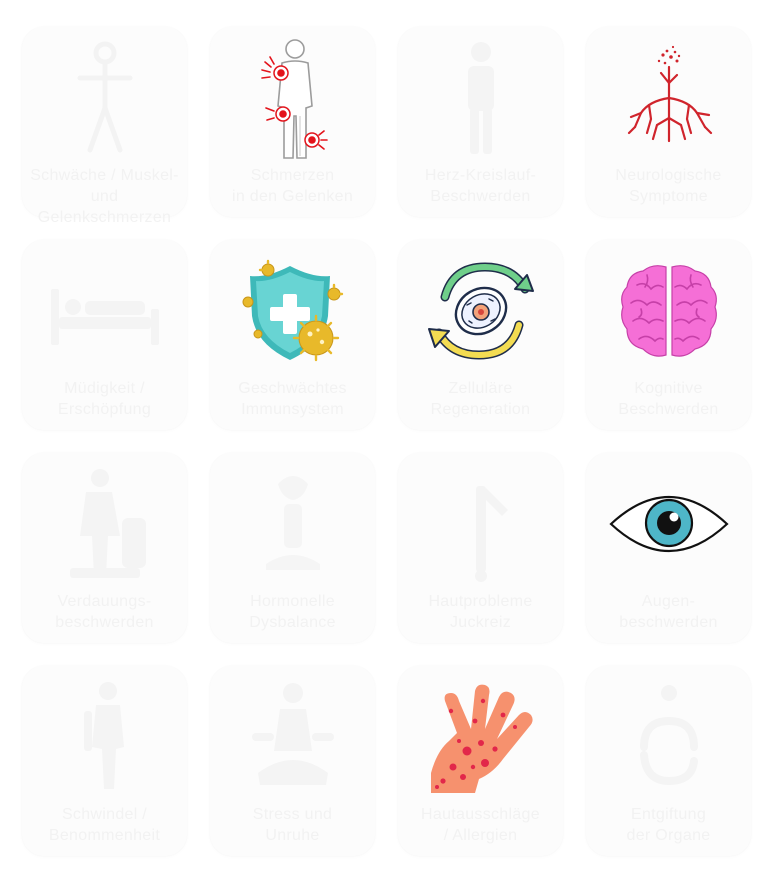 The image size is (774, 885). I want to click on card-label: Schmerzen in den Gelenken, so click(292, 186).